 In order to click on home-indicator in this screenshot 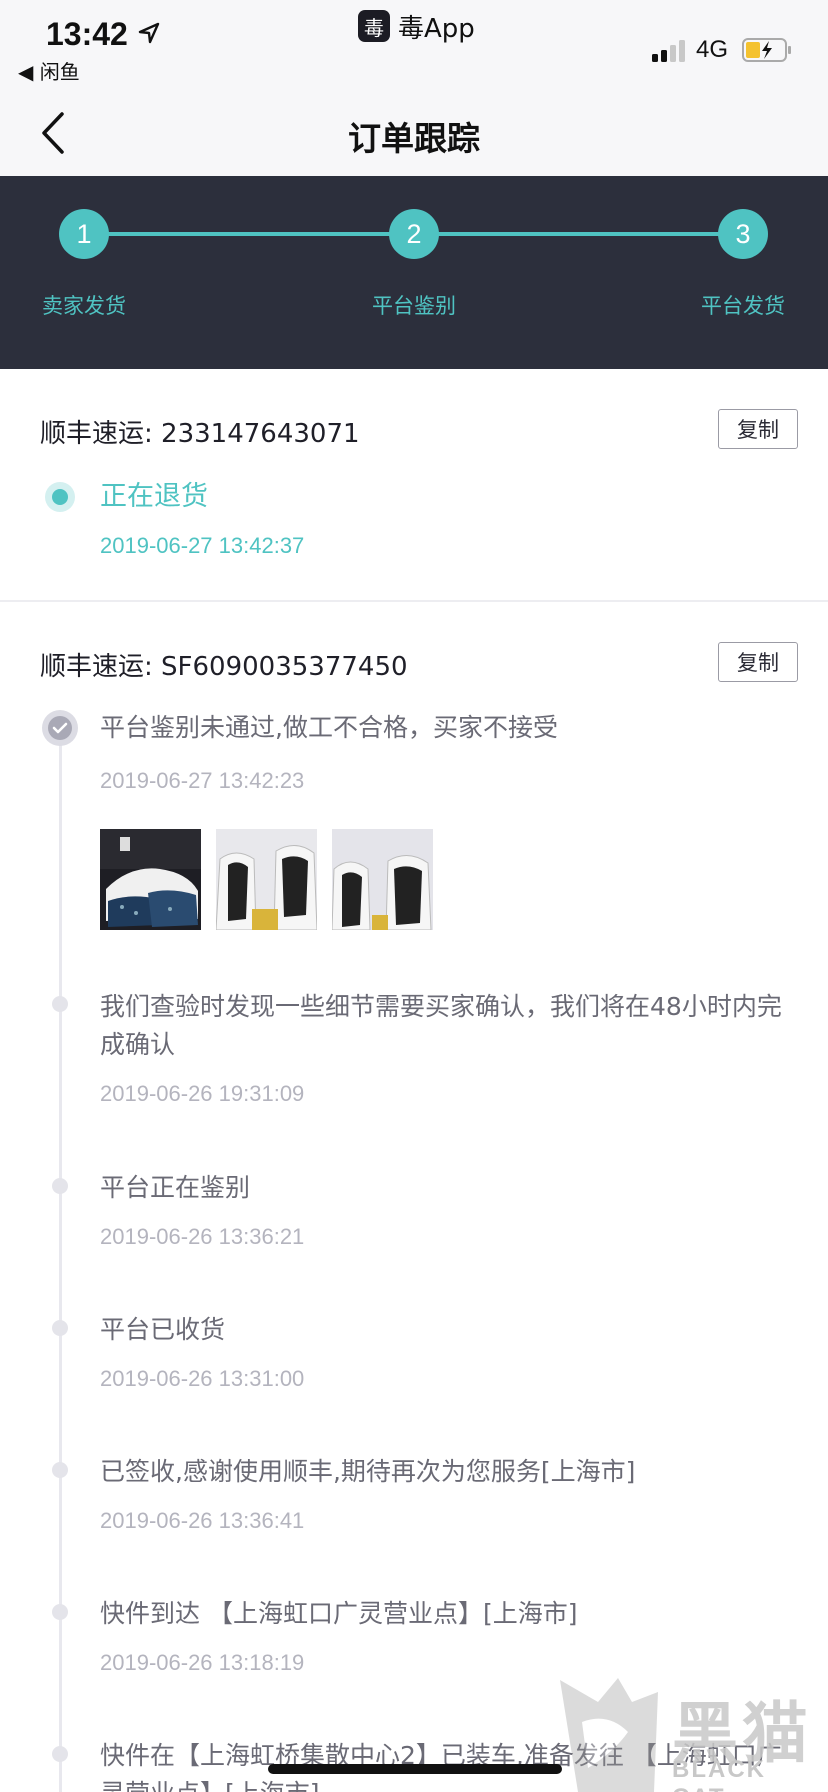, I will do `click(415, 1769)`.